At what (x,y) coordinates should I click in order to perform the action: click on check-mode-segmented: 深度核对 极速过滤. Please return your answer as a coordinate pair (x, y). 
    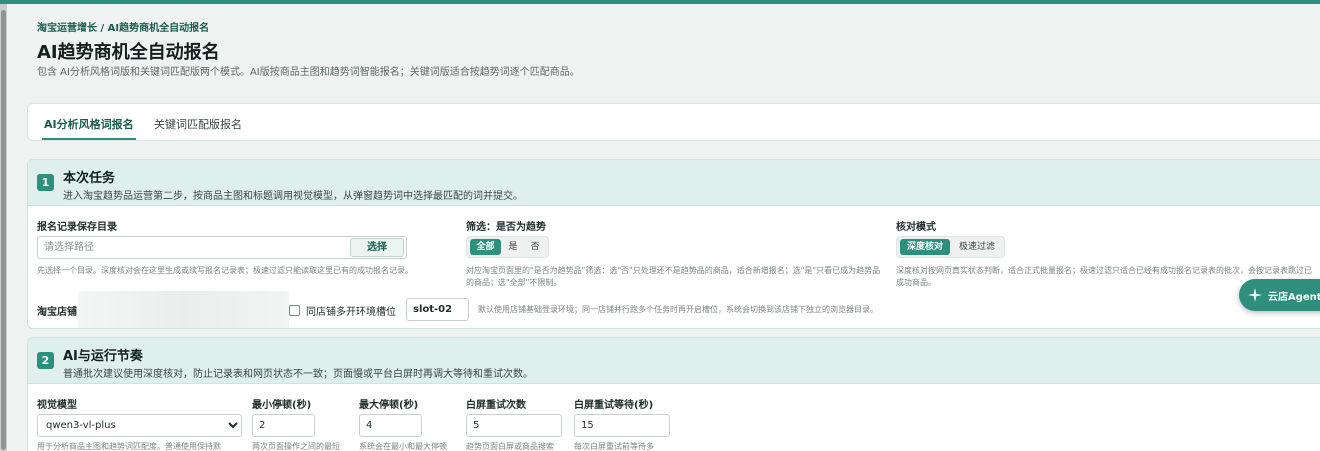
    Looking at the image, I should click on (950, 247).